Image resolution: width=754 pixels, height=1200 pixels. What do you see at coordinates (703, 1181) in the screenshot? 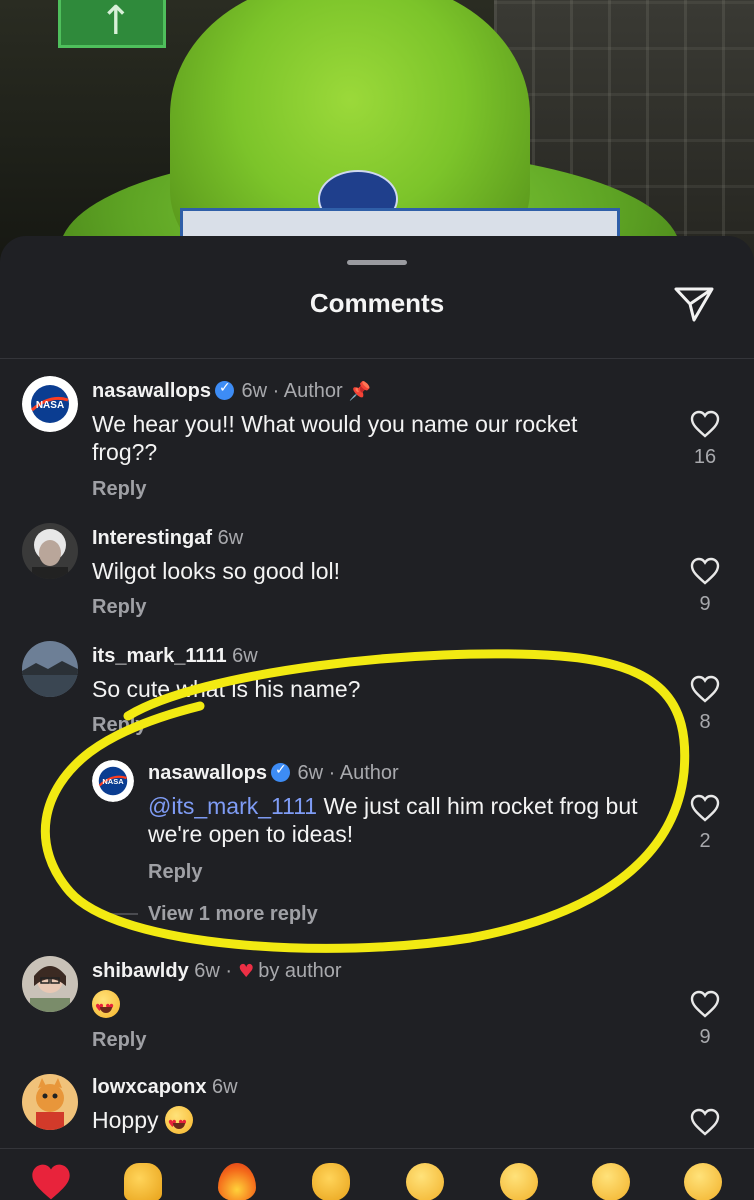
I see `reaction-laughing-face-icon` at bounding box center [703, 1181].